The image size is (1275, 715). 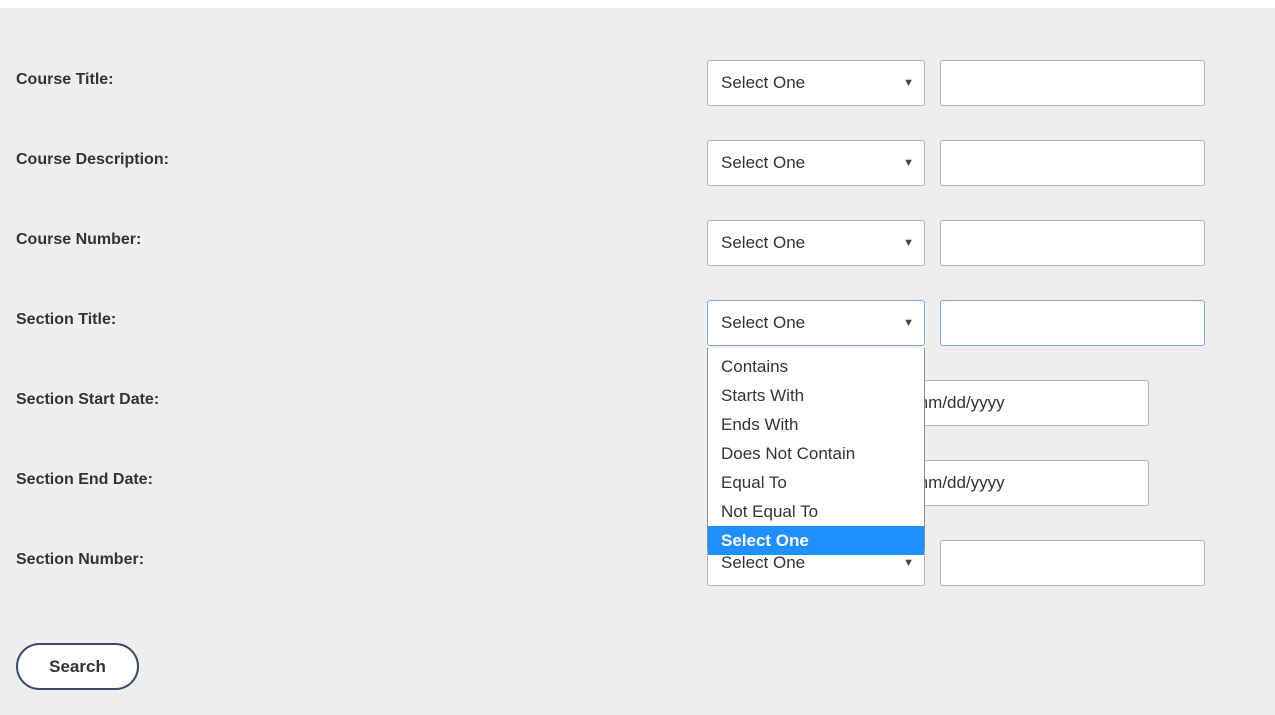 What do you see at coordinates (1072, 563) in the screenshot?
I see `section-number-input` at bounding box center [1072, 563].